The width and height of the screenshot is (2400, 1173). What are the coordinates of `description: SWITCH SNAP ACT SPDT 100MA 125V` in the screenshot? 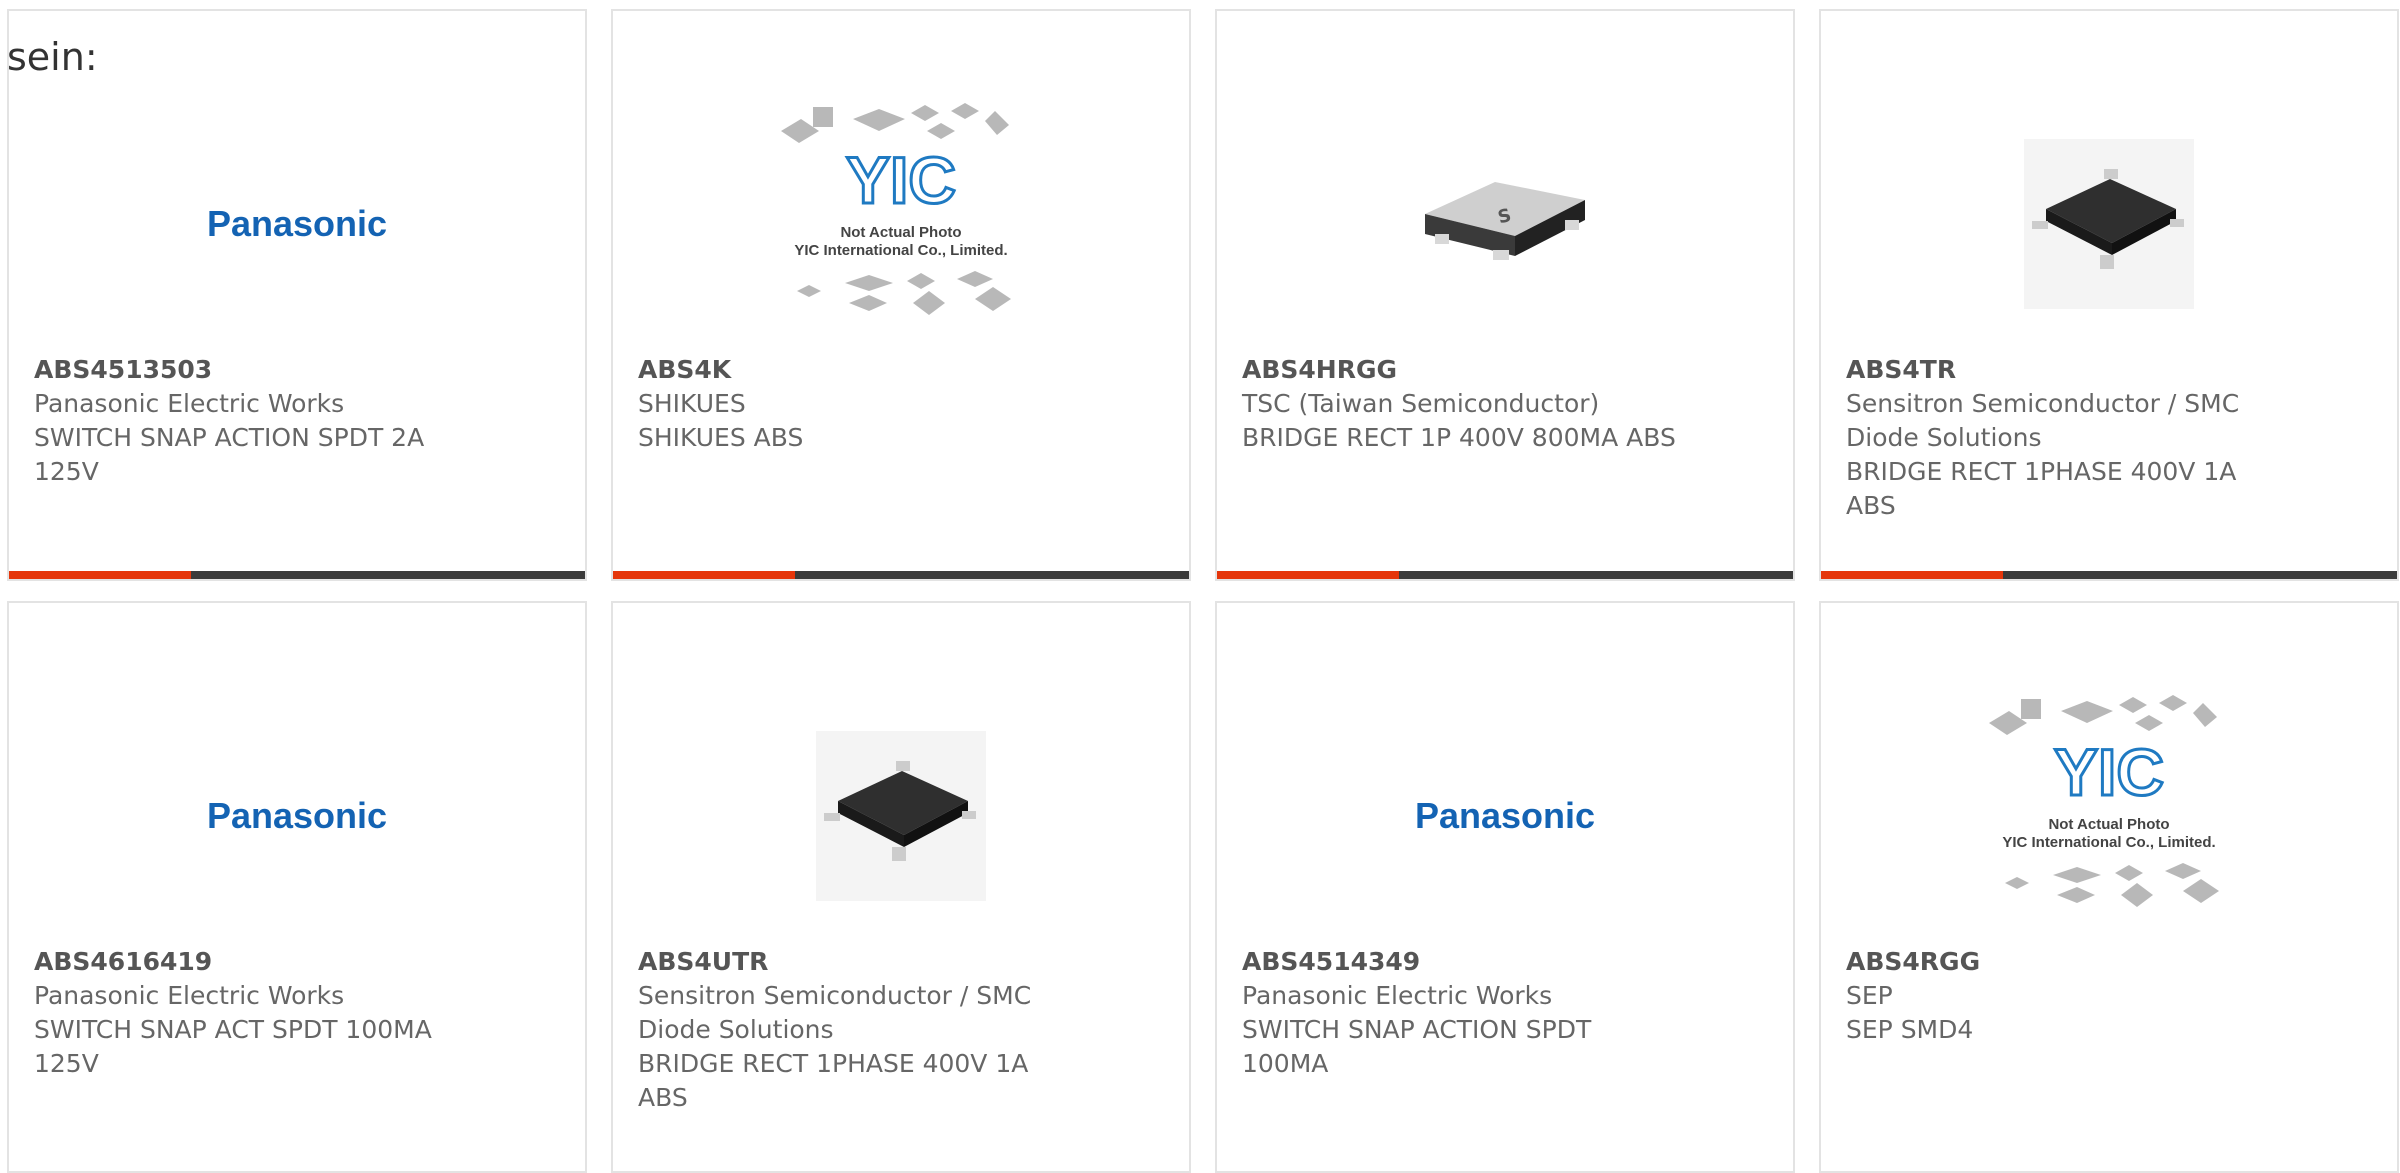 It's located at (233, 1046).